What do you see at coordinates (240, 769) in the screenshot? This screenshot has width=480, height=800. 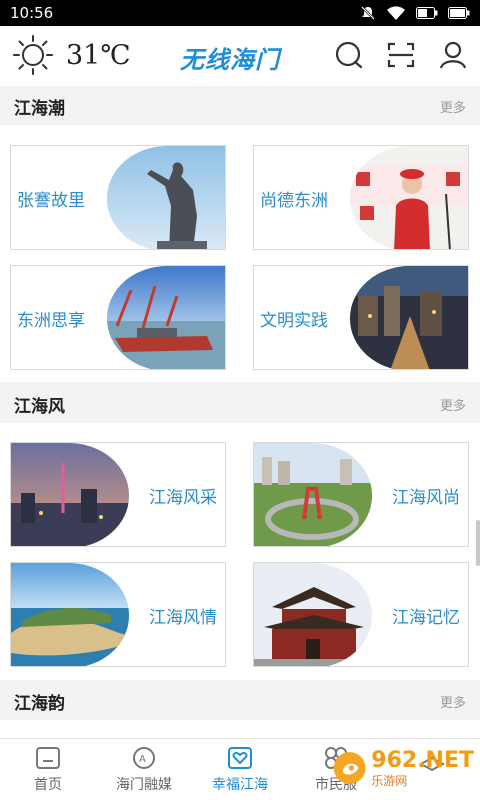 I see `nav-item-happy-jianghai: 幸福江海` at bounding box center [240, 769].